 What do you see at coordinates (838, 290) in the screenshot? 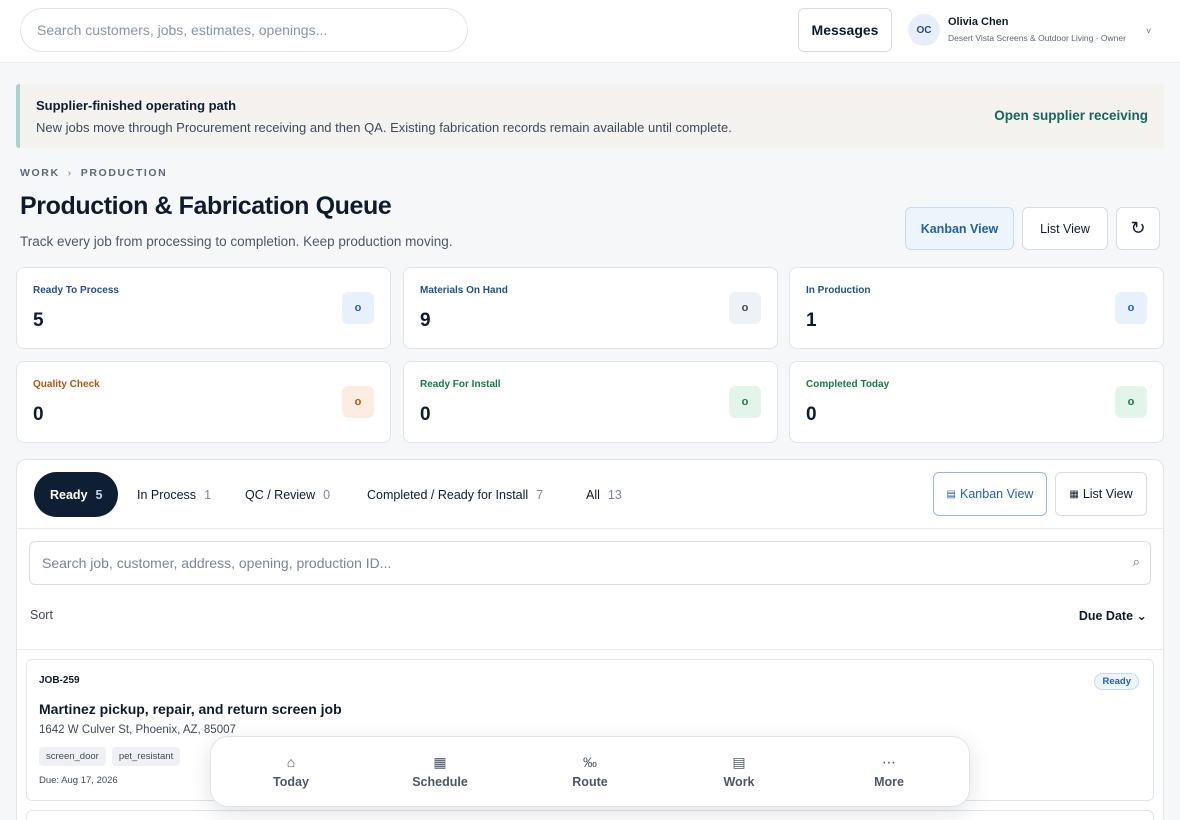
I see `stat-label: In Production` at bounding box center [838, 290].